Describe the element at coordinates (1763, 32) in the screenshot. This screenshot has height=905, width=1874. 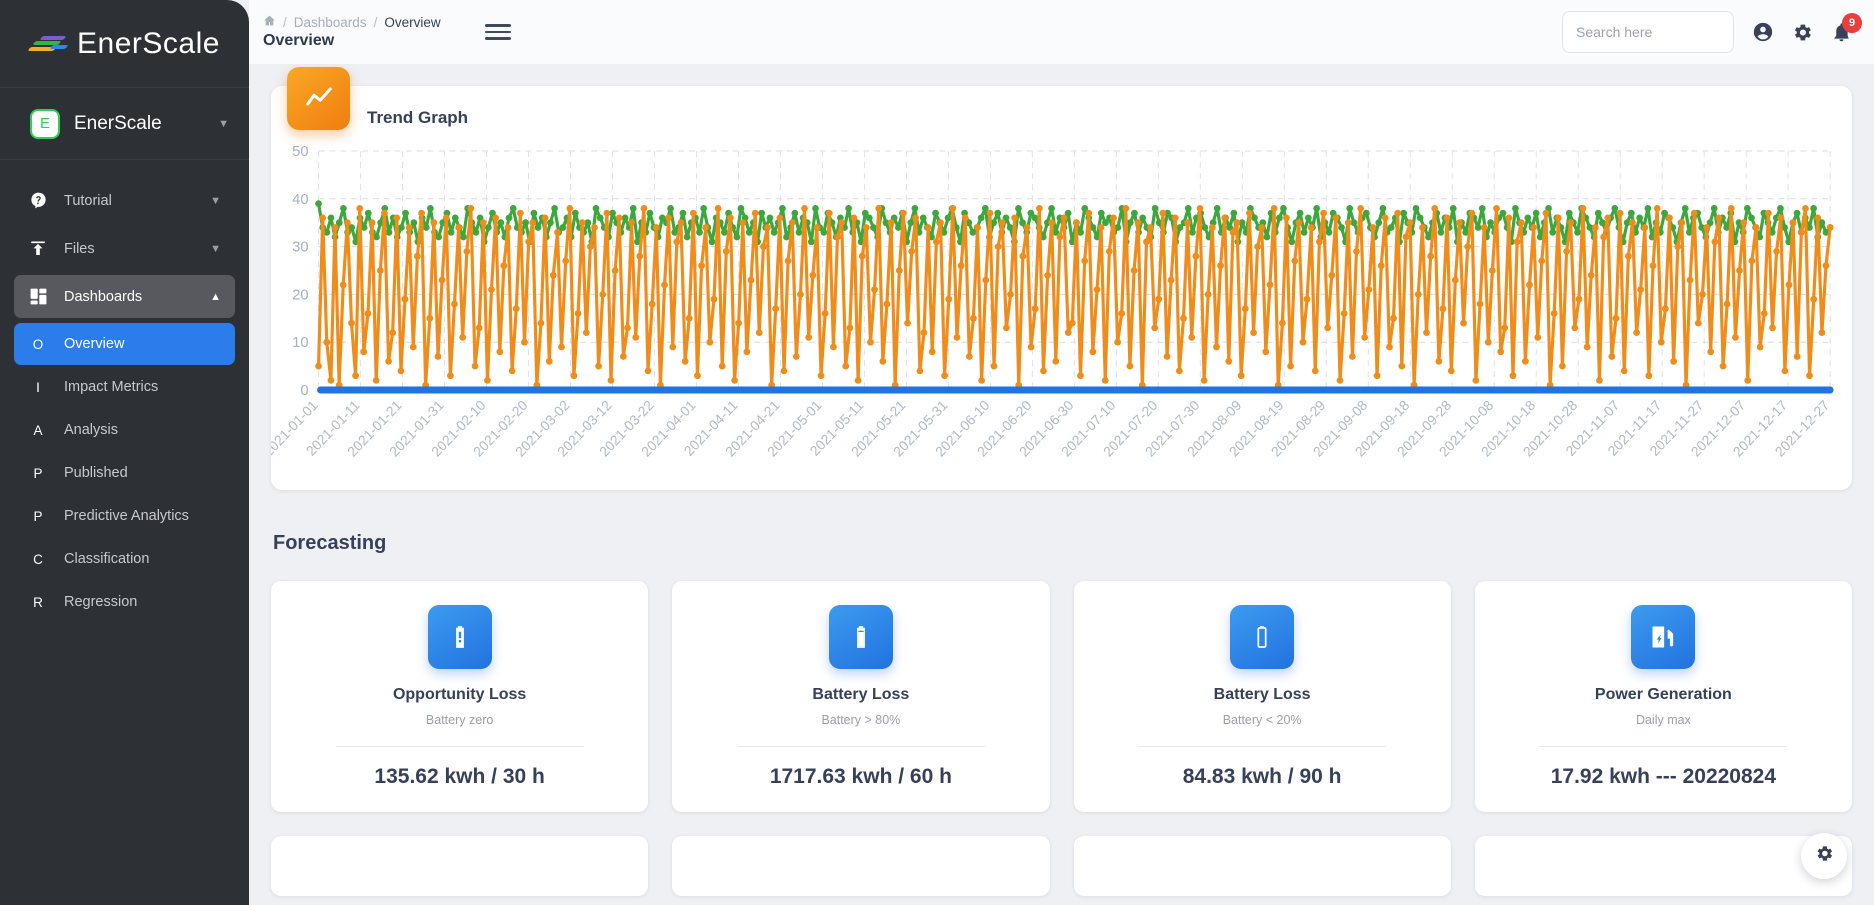
I see `account-circle-icon` at that location.